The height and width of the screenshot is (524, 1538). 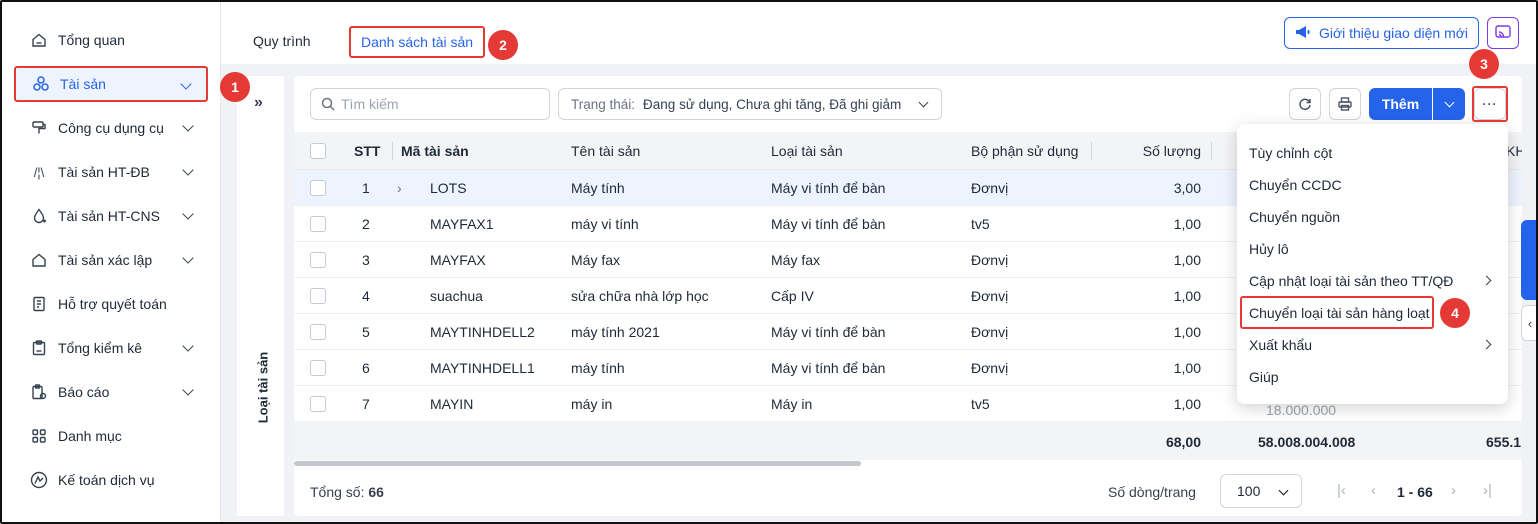 What do you see at coordinates (1264, 377) in the screenshot?
I see `menu-item-help: Giúp` at bounding box center [1264, 377].